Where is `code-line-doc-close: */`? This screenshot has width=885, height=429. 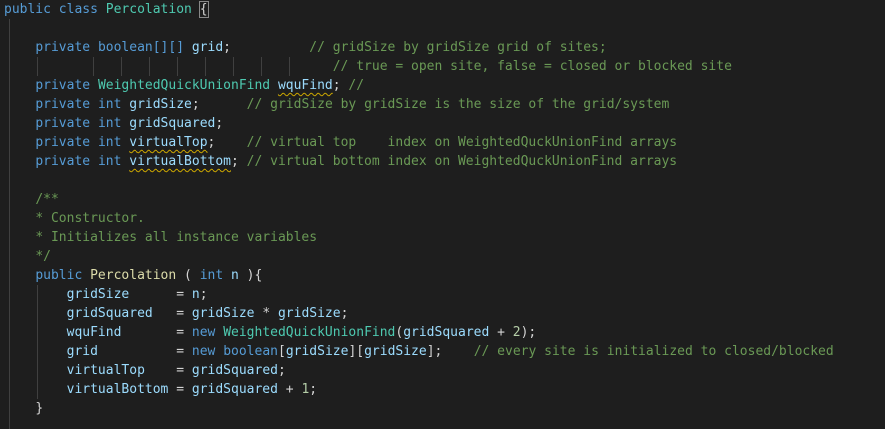
code-line-doc-close: */ is located at coordinates (442, 256).